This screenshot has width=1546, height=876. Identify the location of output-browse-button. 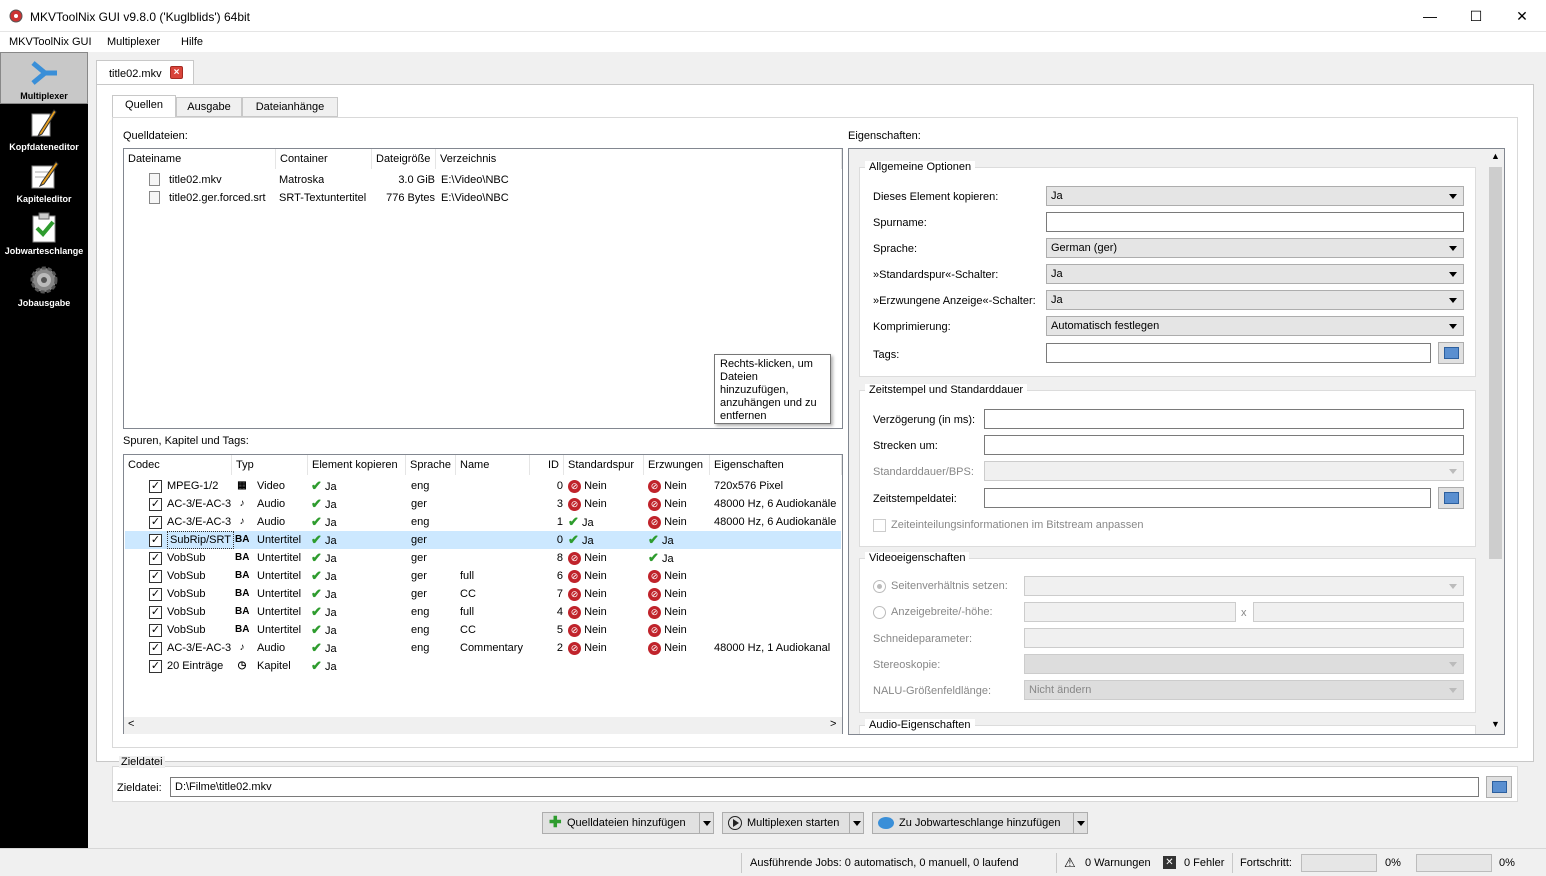
(1499, 787).